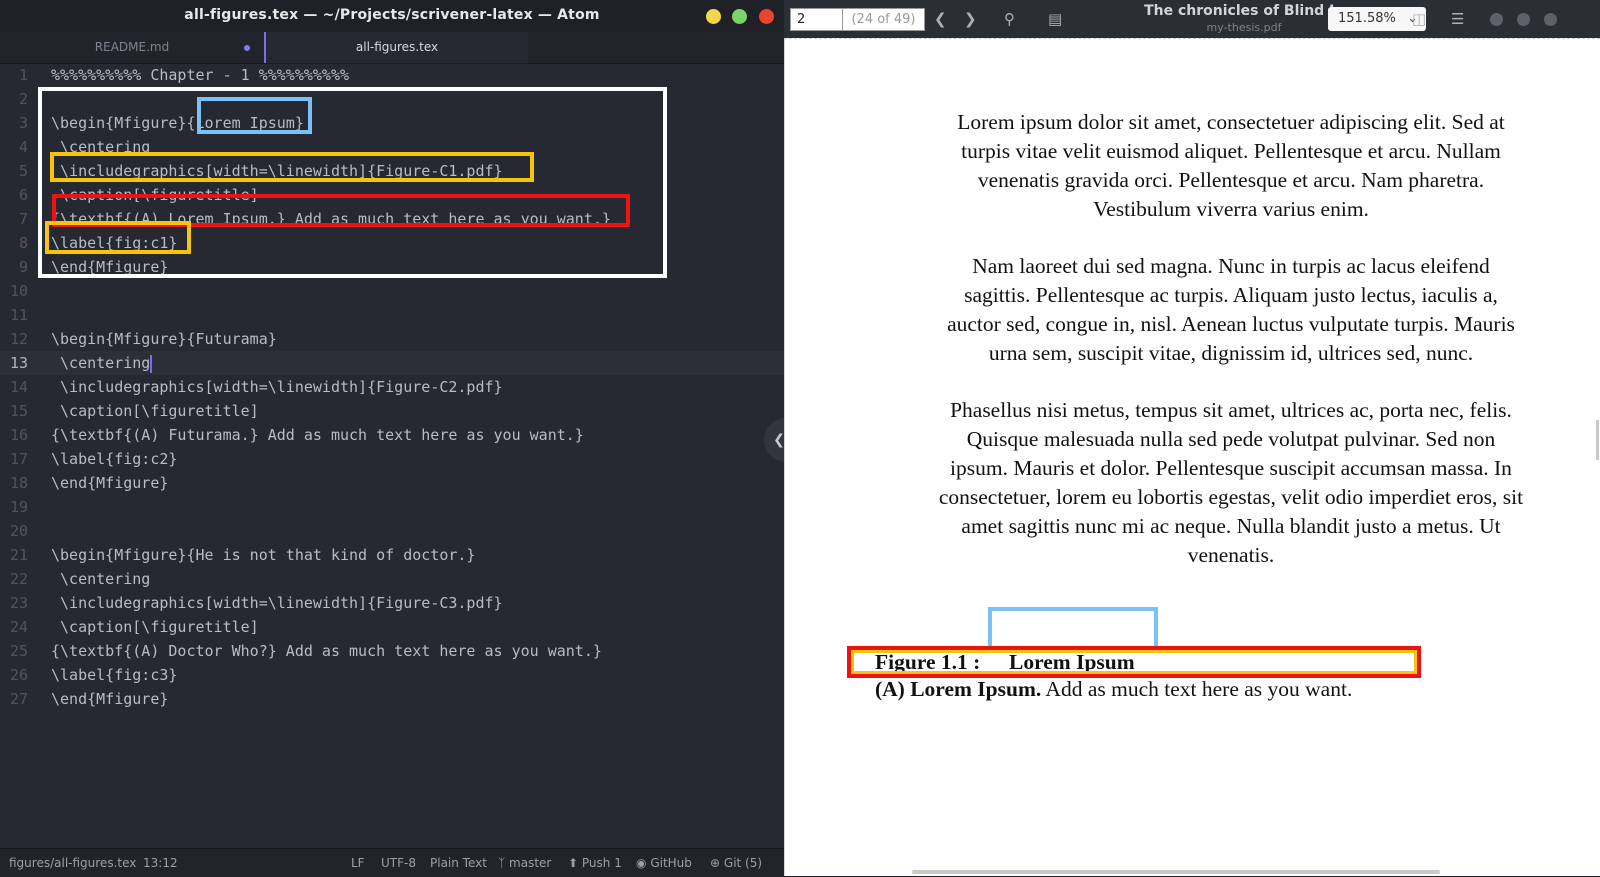  I want to click on line-number: 24, so click(18, 627).